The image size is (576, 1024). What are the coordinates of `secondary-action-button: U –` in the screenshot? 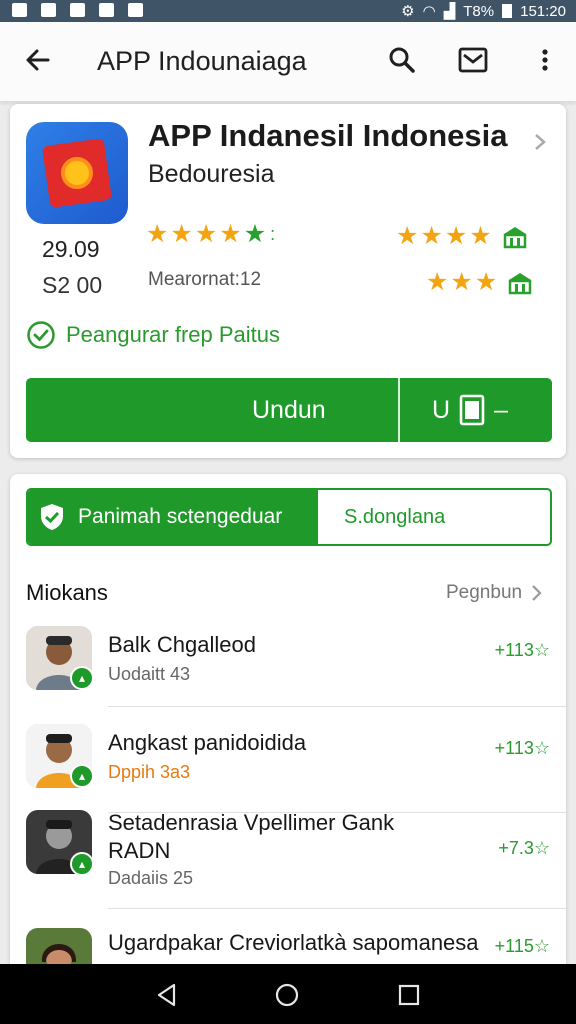 It's located at (476, 410).